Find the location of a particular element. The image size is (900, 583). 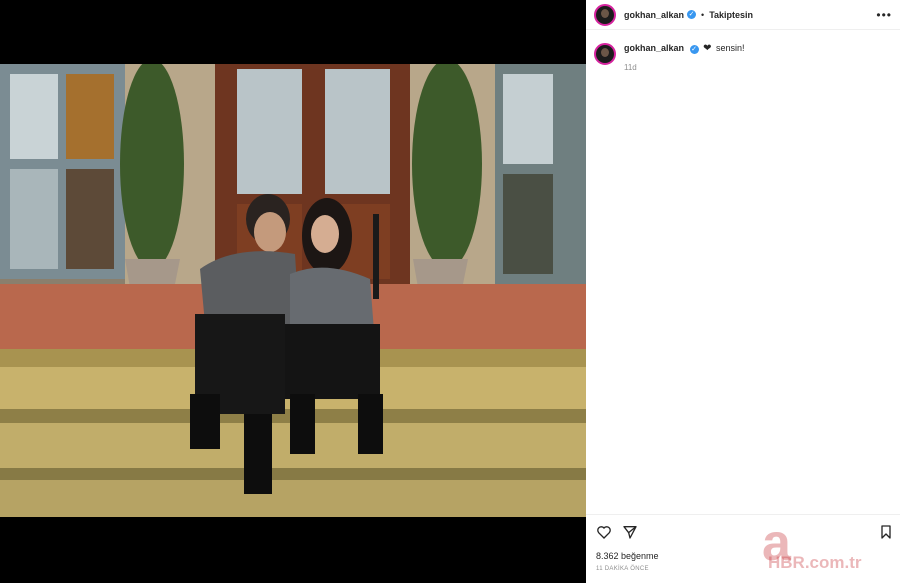

caption-username: gokhan_alkan is located at coordinates (654, 48).